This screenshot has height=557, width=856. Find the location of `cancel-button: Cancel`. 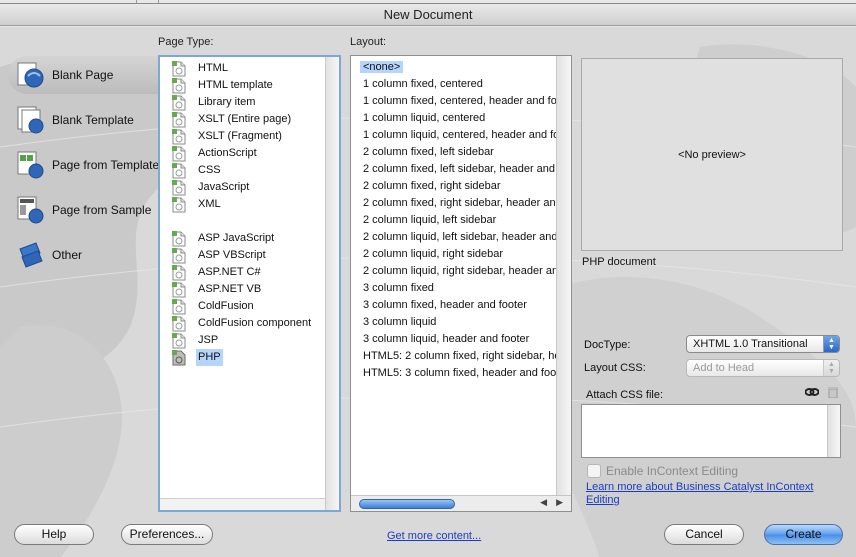

cancel-button: Cancel is located at coordinates (704, 534).